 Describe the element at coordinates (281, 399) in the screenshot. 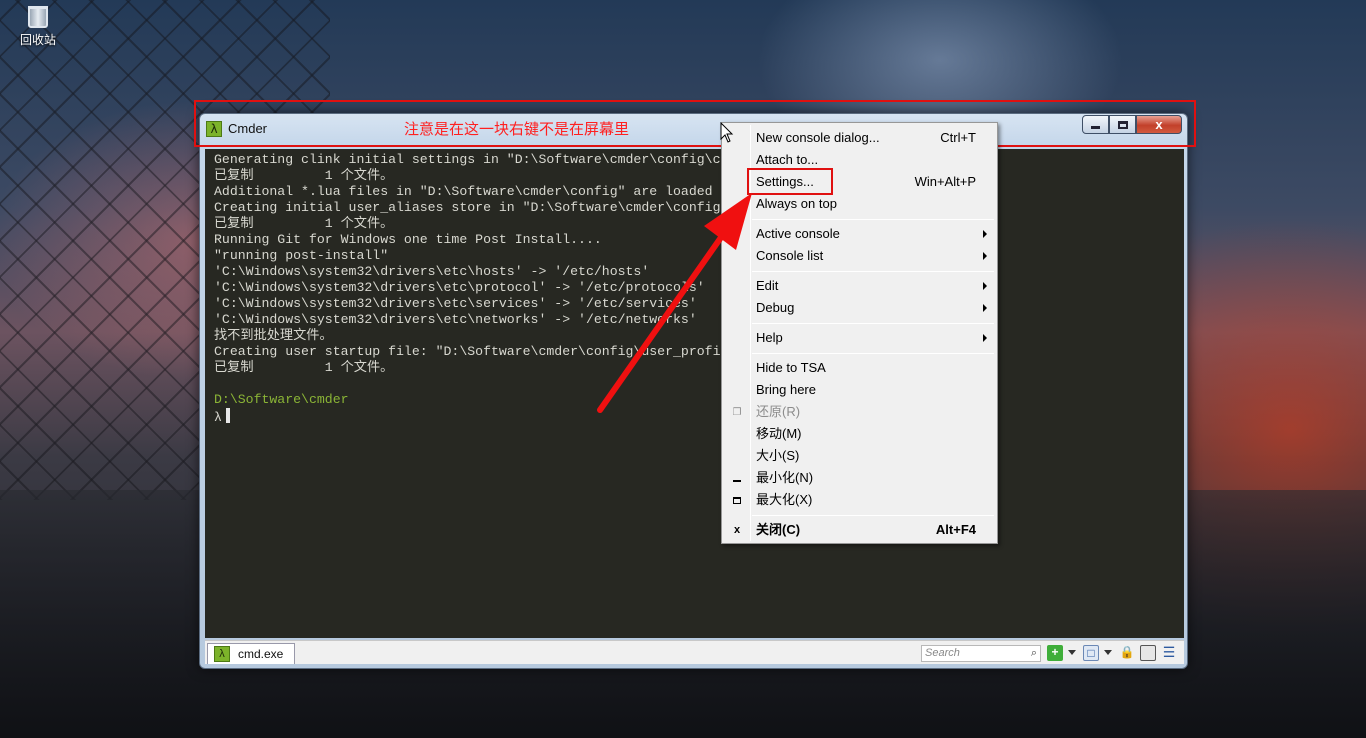

I see `prompt-path: D:\Software\cmder` at that location.